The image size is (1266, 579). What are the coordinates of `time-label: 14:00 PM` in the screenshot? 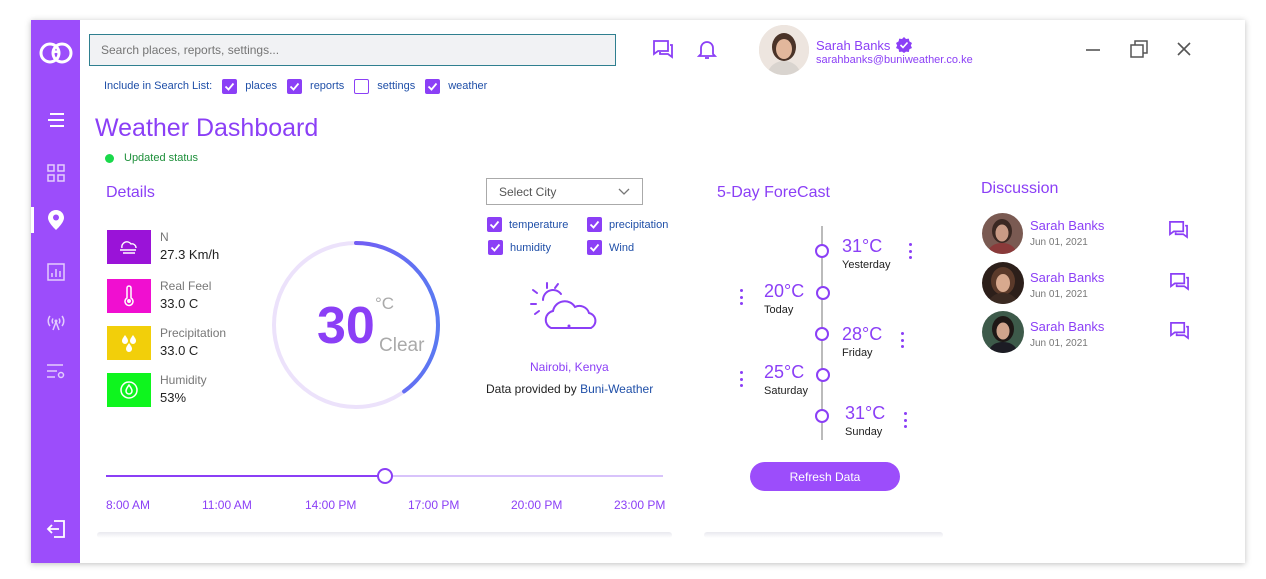 It's located at (331, 505).